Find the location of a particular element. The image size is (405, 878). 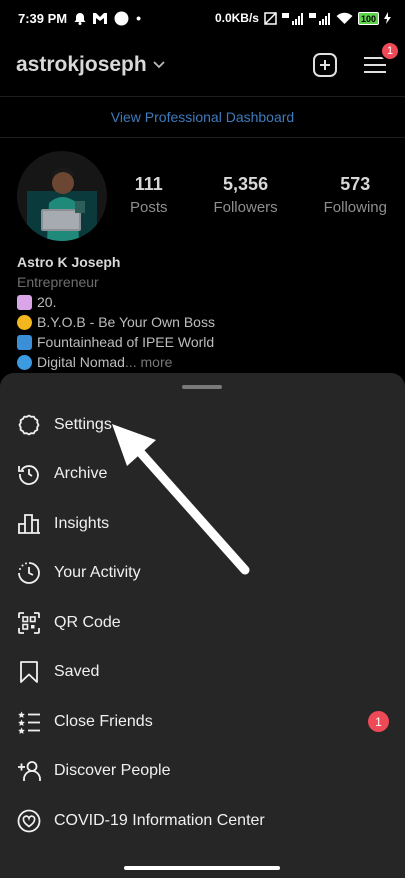

avatar is located at coordinates (62, 196).